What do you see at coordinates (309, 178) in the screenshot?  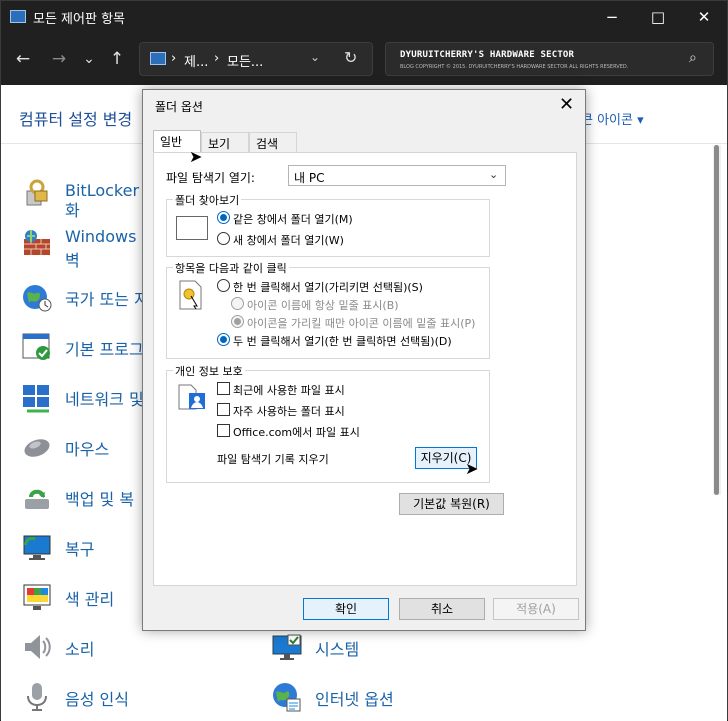 I see `open-explorer-value: 내 PC` at bounding box center [309, 178].